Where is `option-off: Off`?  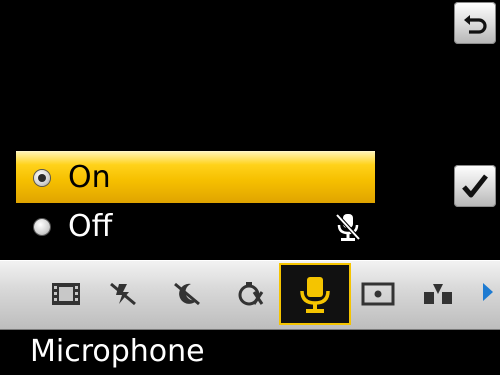 option-off: Off is located at coordinates (195, 227).